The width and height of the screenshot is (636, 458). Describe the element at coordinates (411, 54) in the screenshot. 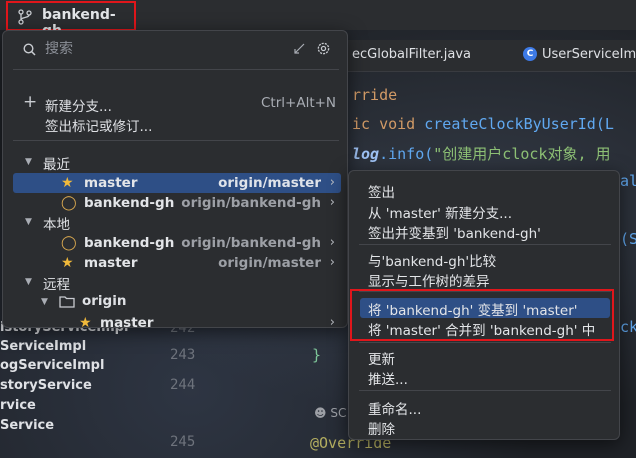

I see `tab-global-filter: ecGlobalFilter.java` at that location.